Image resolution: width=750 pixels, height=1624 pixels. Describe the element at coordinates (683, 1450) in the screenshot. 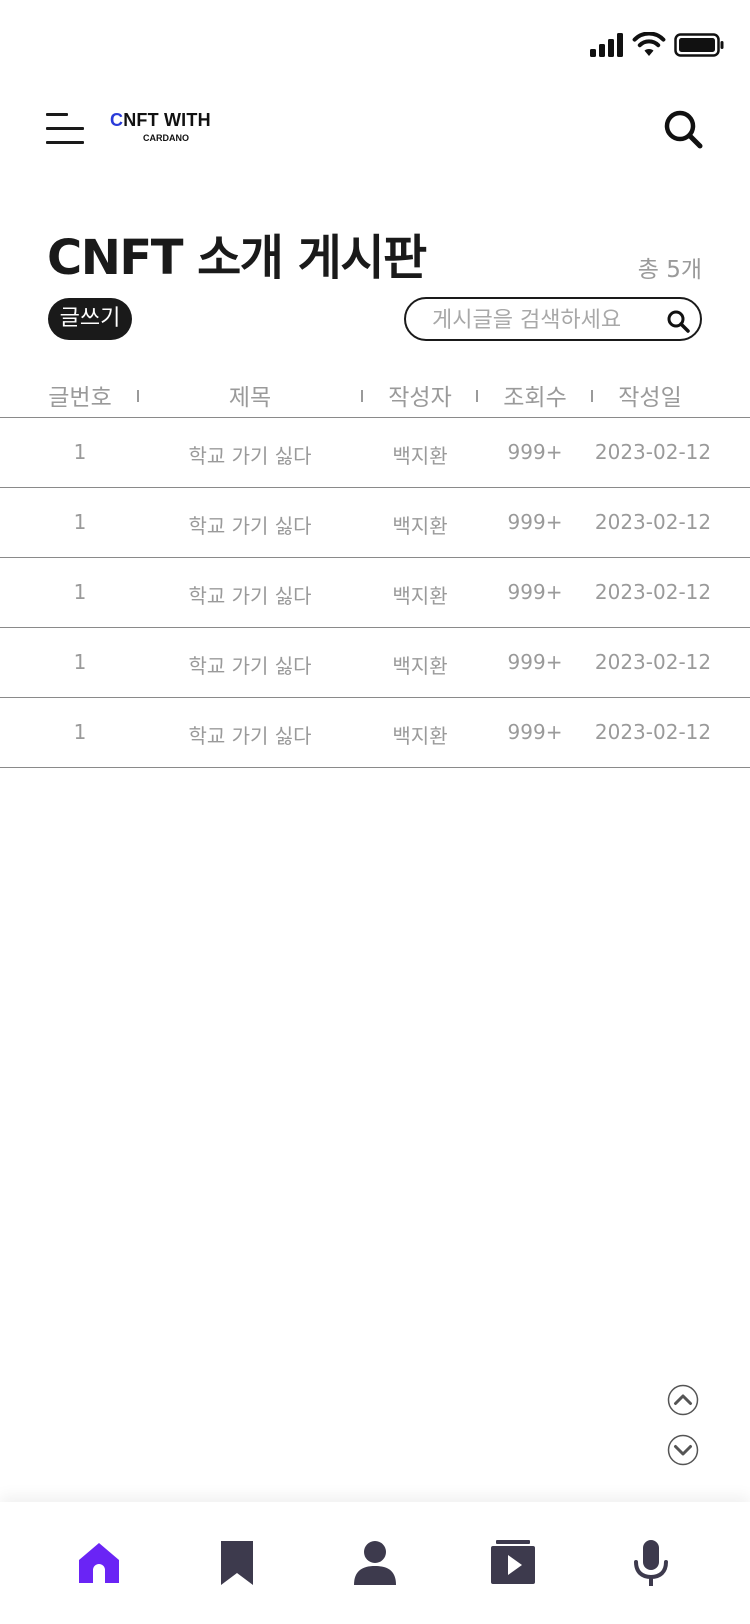

I see `scroll-down-icon` at that location.